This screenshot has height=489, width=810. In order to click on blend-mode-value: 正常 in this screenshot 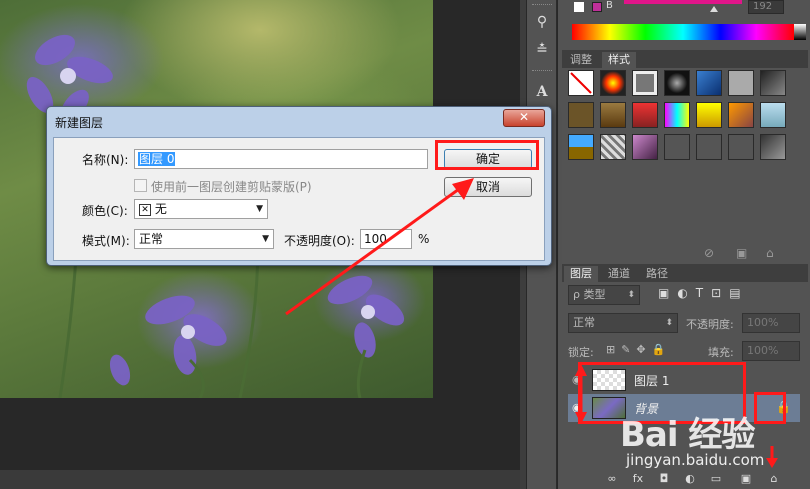, I will do `click(584, 322)`.